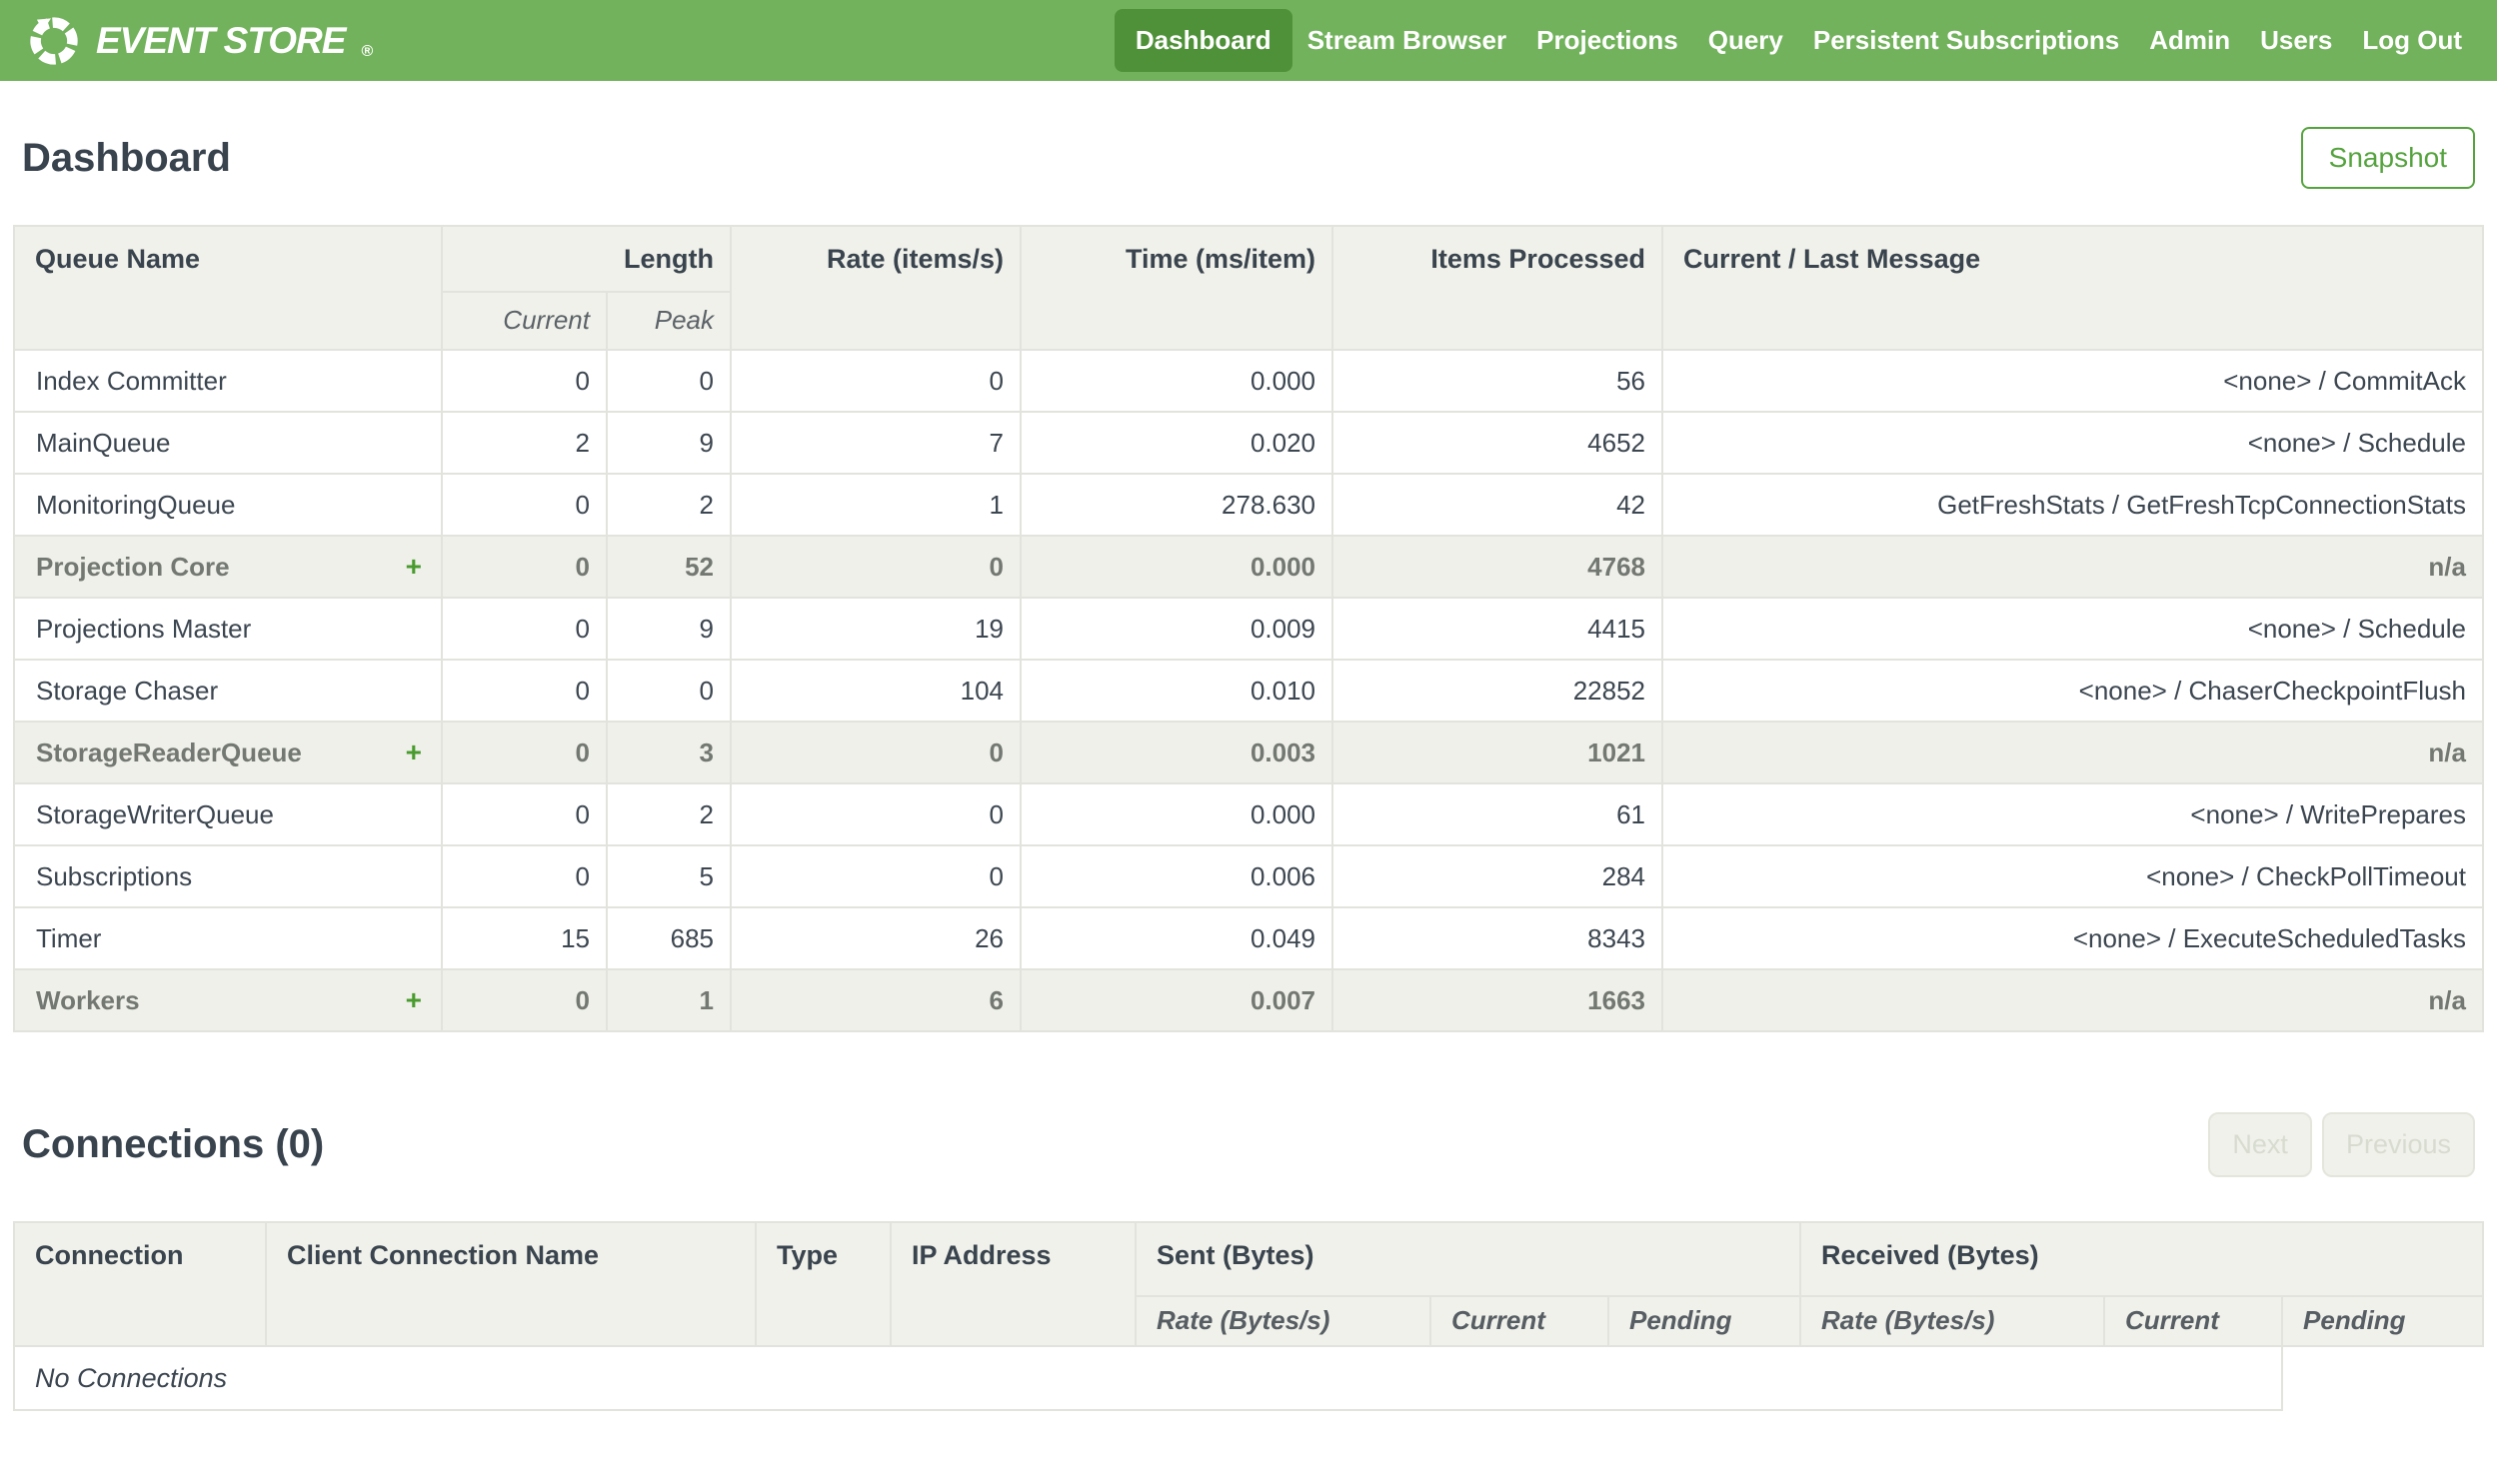 This screenshot has width=2497, height=1484. What do you see at coordinates (669, 567) in the screenshot?
I see `queue-length-peak: 52` at bounding box center [669, 567].